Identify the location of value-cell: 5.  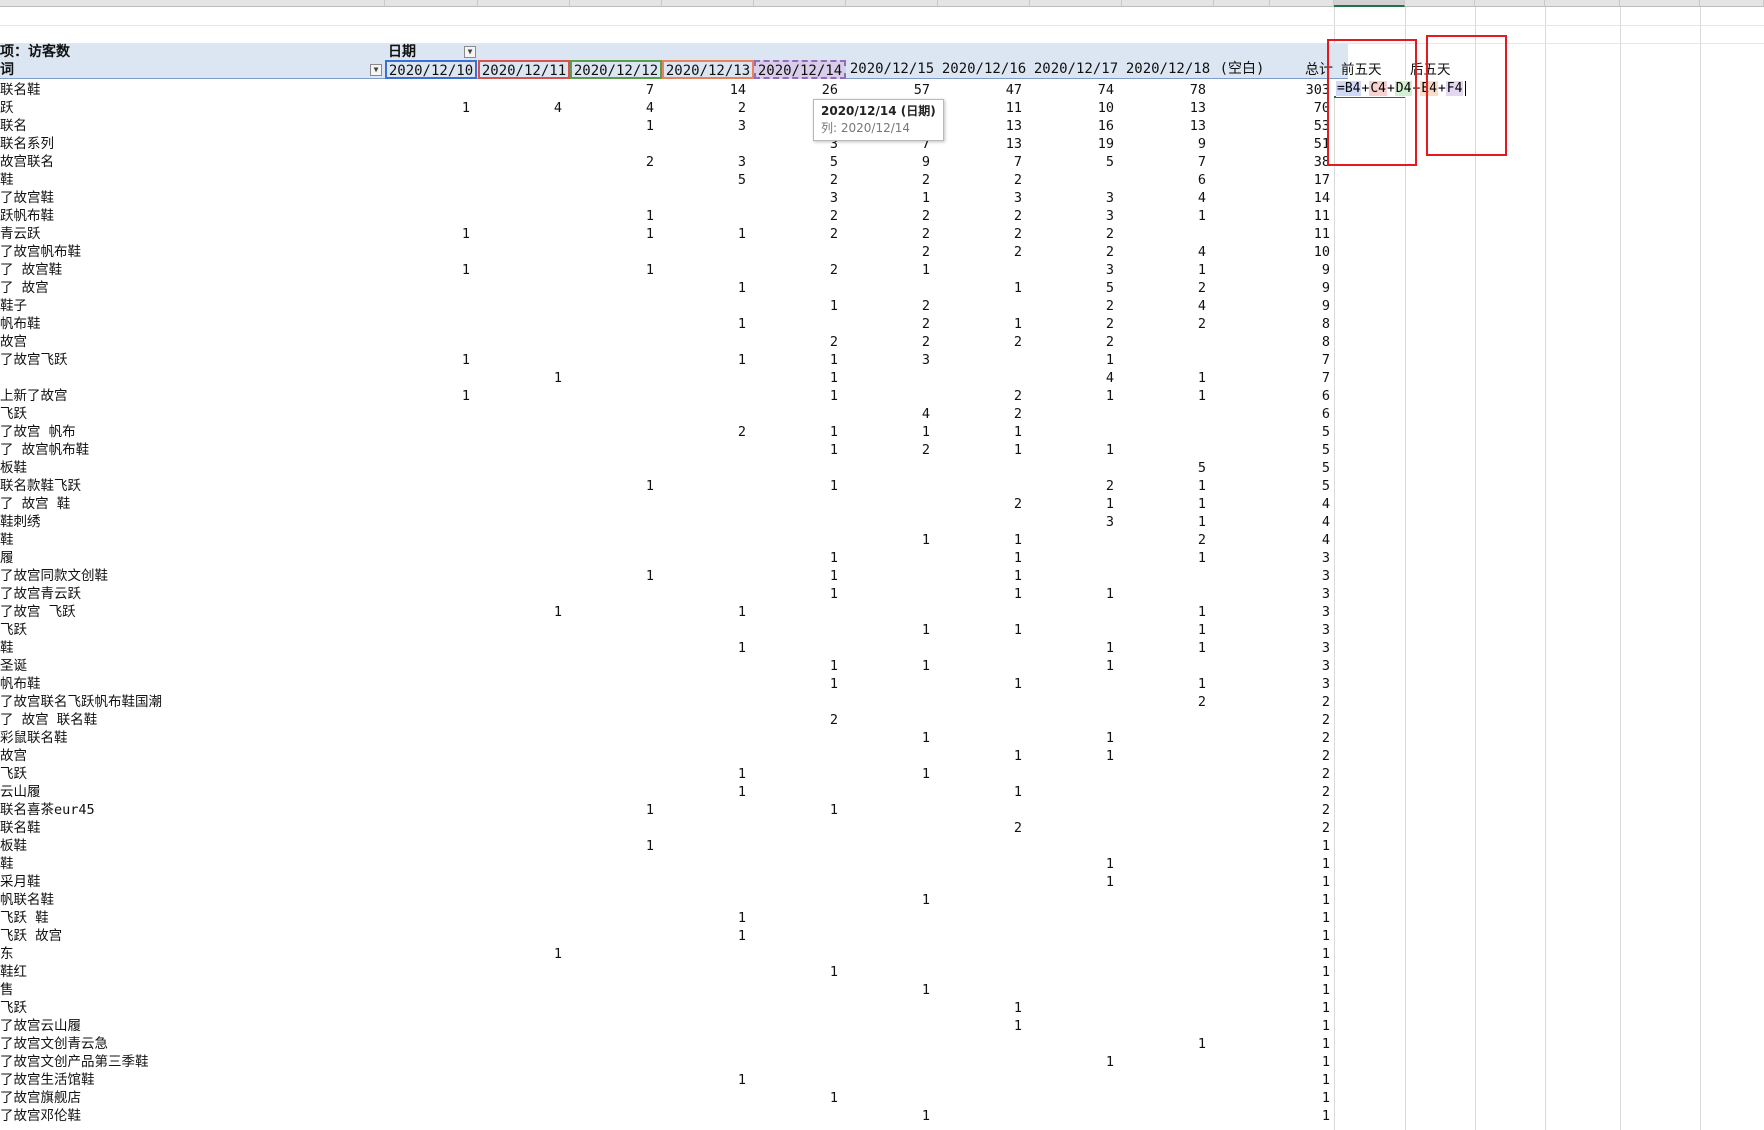
(1084, 288).